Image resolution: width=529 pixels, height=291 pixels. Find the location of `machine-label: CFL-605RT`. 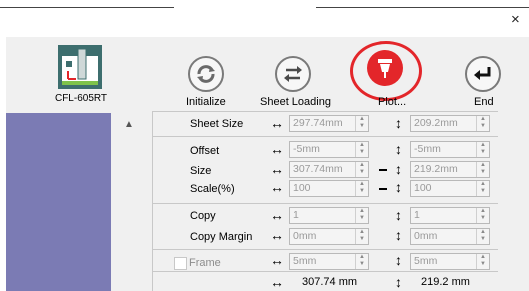

machine-label: CFL-605RT is located at coordinates (81, 98).